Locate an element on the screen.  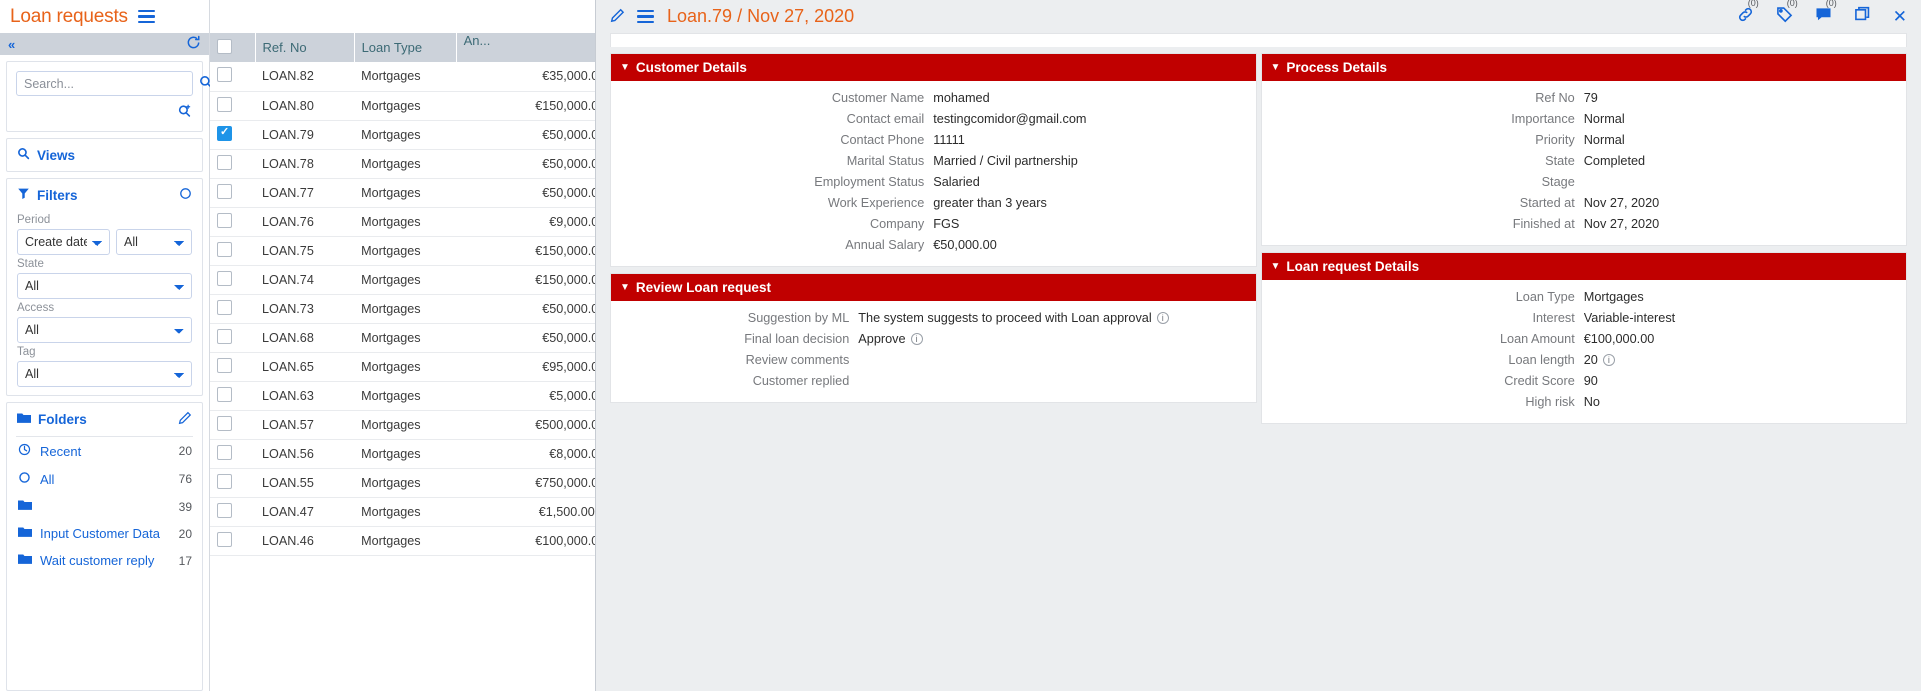
folder-item-wait-customer-reply: Wait customer reply 17 is located at coordinates (104, 560).